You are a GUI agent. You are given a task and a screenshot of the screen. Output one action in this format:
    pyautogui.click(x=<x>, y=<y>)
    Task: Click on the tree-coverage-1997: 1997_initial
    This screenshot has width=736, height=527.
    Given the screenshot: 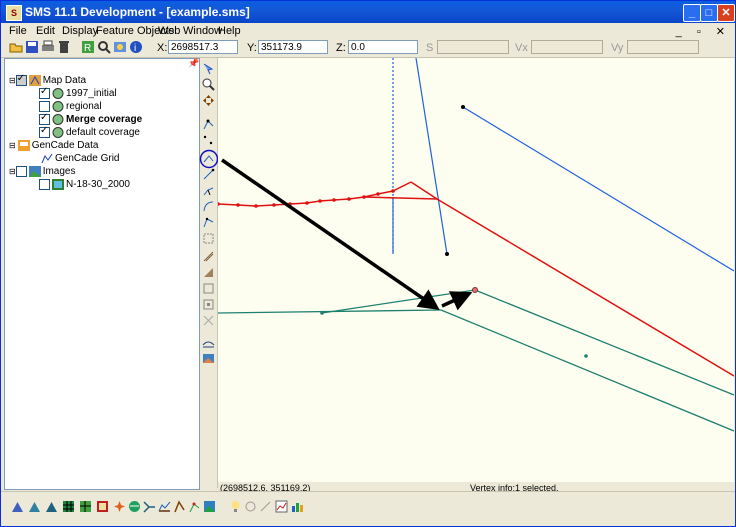 What is the action you would take?
    pyautogui.click(x=78, y=93)
    